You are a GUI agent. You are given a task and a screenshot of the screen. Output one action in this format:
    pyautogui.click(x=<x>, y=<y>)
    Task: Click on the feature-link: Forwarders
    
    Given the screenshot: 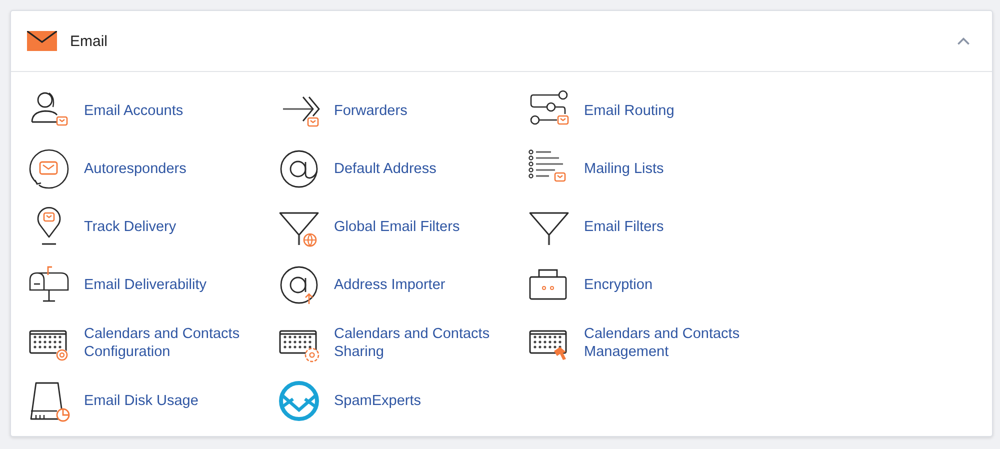 What is the action you would take?
    pyautogui.click(x=371, y=111)
    